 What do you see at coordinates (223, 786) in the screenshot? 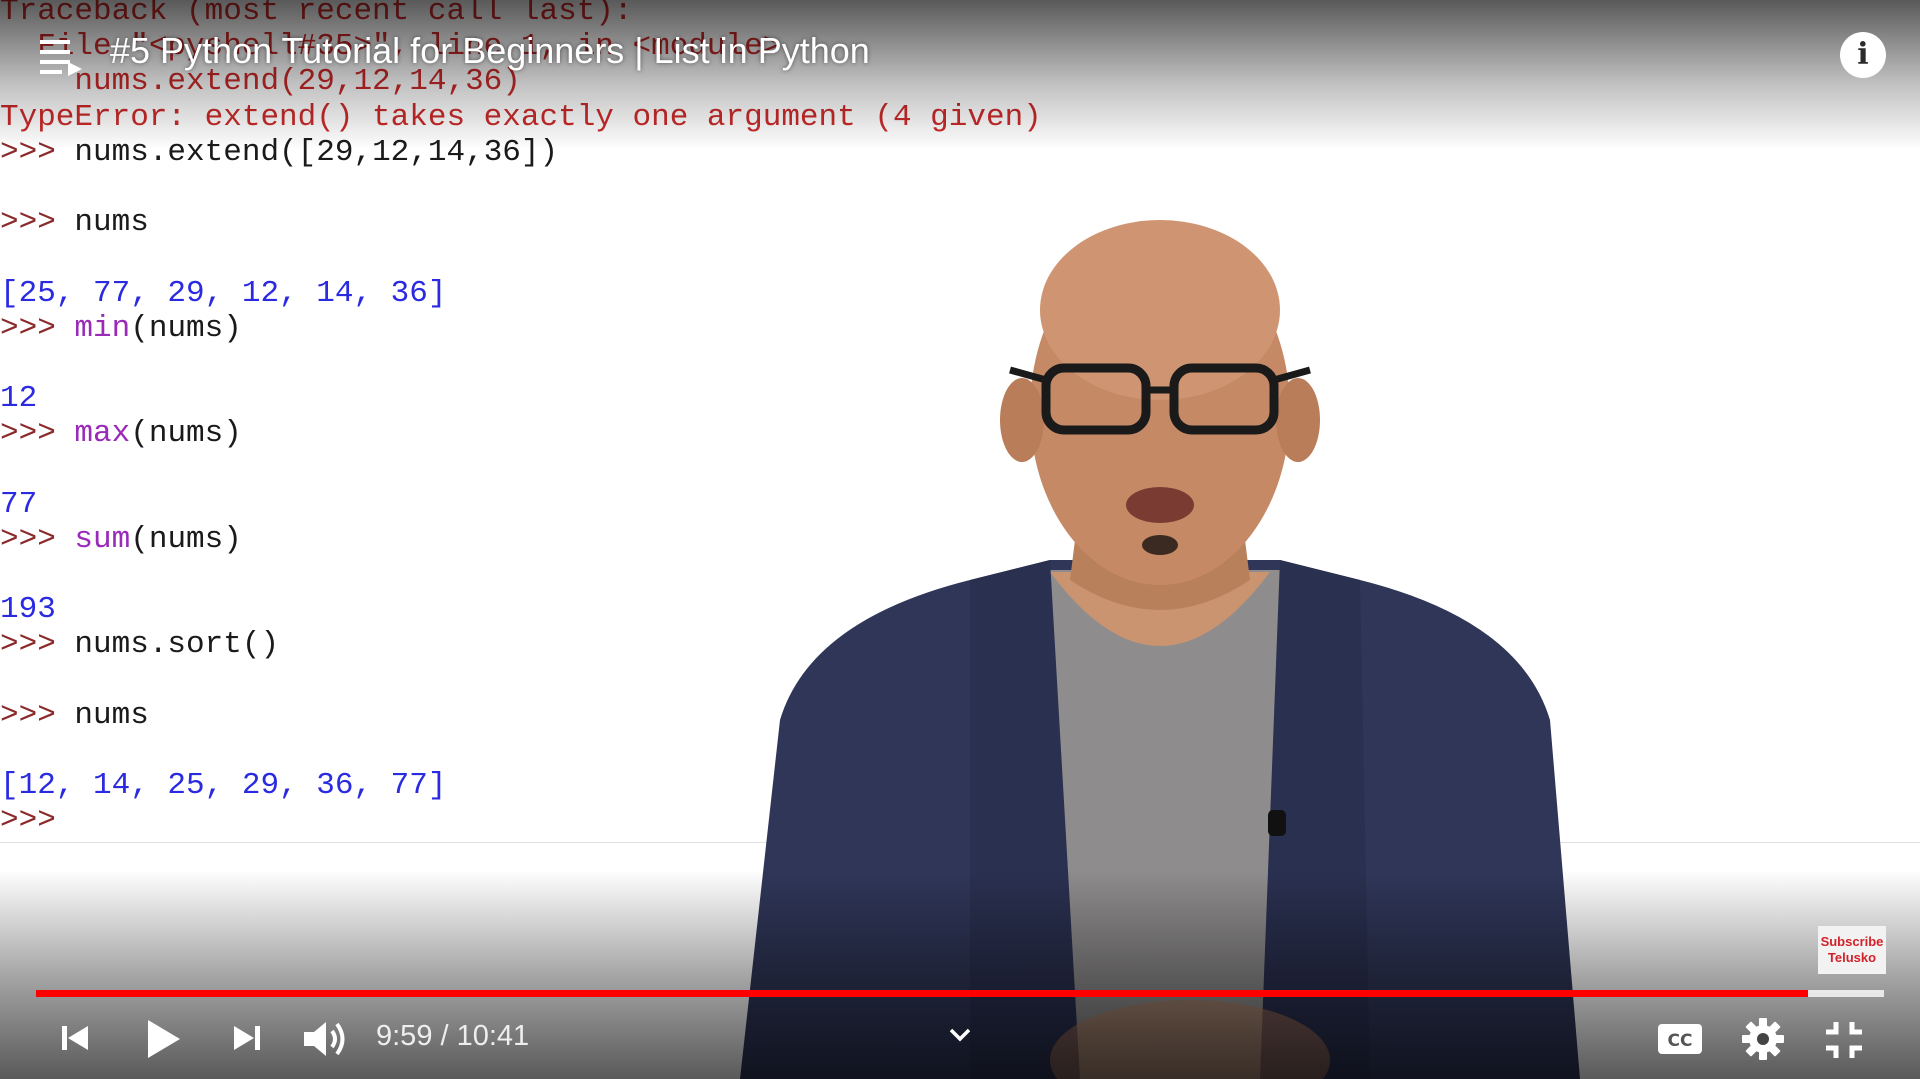
I see `output-text: [12, 14, 25, 29, 36, 77]` at bounding box center [223, 786].